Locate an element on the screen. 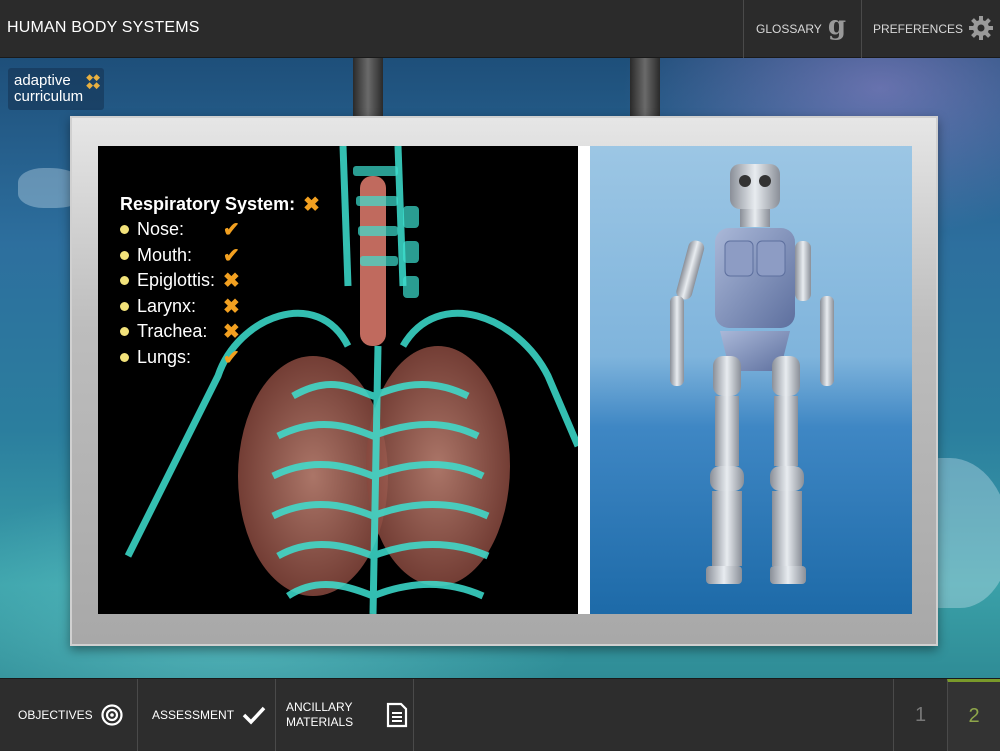  objectives-button: OBJECTIVES is located at coordinates (69, 715).